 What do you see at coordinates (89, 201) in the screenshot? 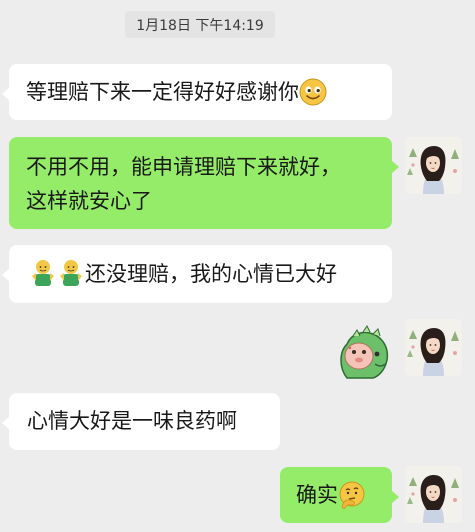
I see `message-text-line: 这样就安心了` at bounding box center [89, 201].